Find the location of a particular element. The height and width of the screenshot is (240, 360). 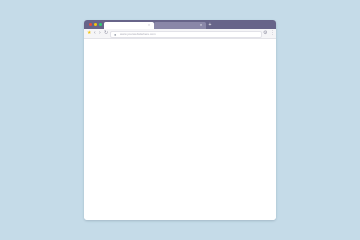

tab-inactive: × is located at coordinates (180, 25).